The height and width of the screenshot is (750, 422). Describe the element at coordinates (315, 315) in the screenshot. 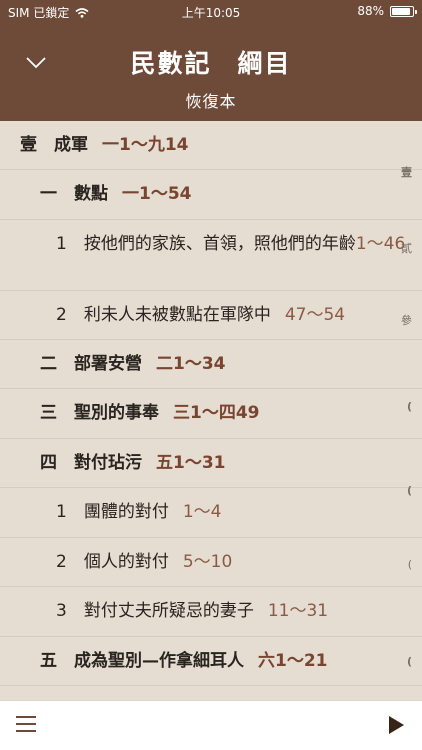

I see `outline-ref: 47～54` at that location.